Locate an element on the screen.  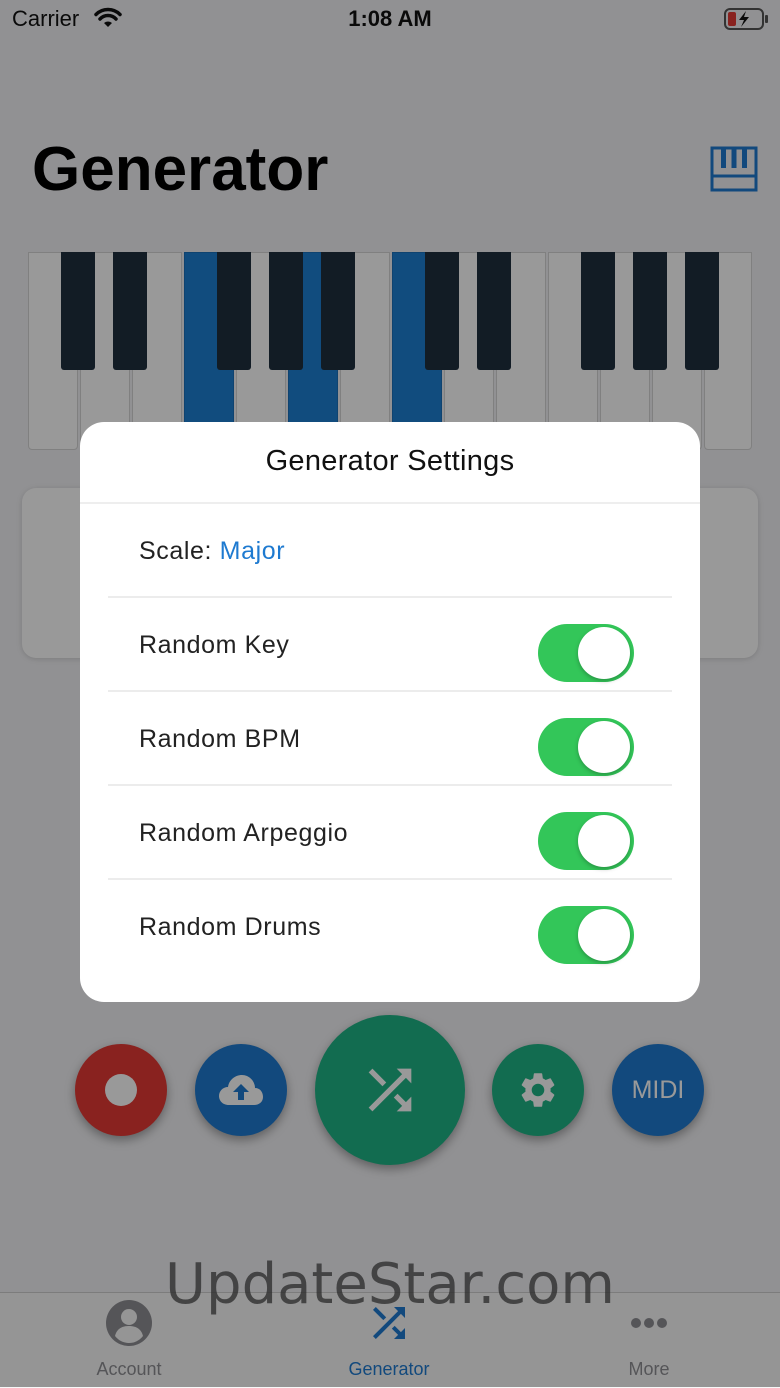
random-drums-row: Random Drums is located at coordinates (390, 927).